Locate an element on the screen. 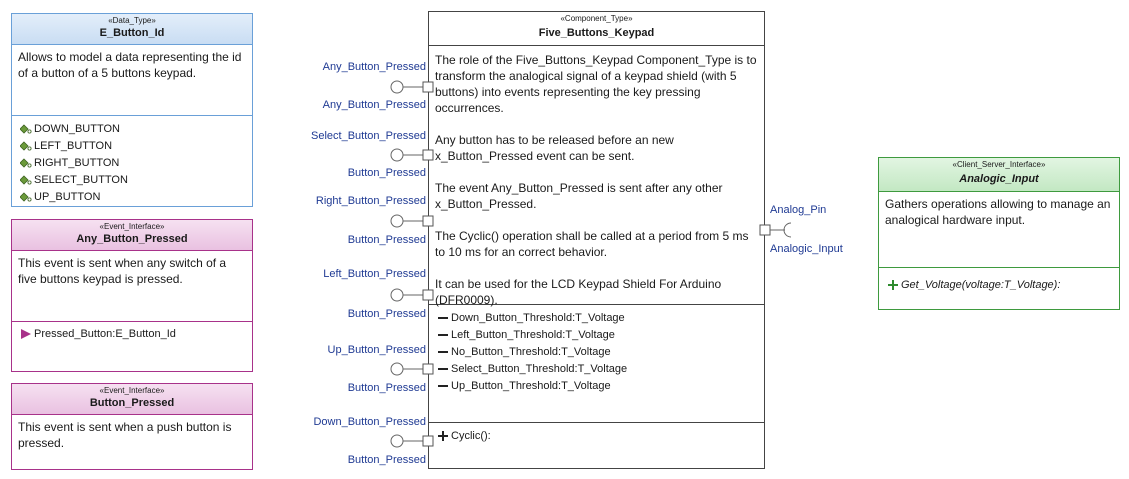  port-down-button-pressed is located at coordinates (412, 441).